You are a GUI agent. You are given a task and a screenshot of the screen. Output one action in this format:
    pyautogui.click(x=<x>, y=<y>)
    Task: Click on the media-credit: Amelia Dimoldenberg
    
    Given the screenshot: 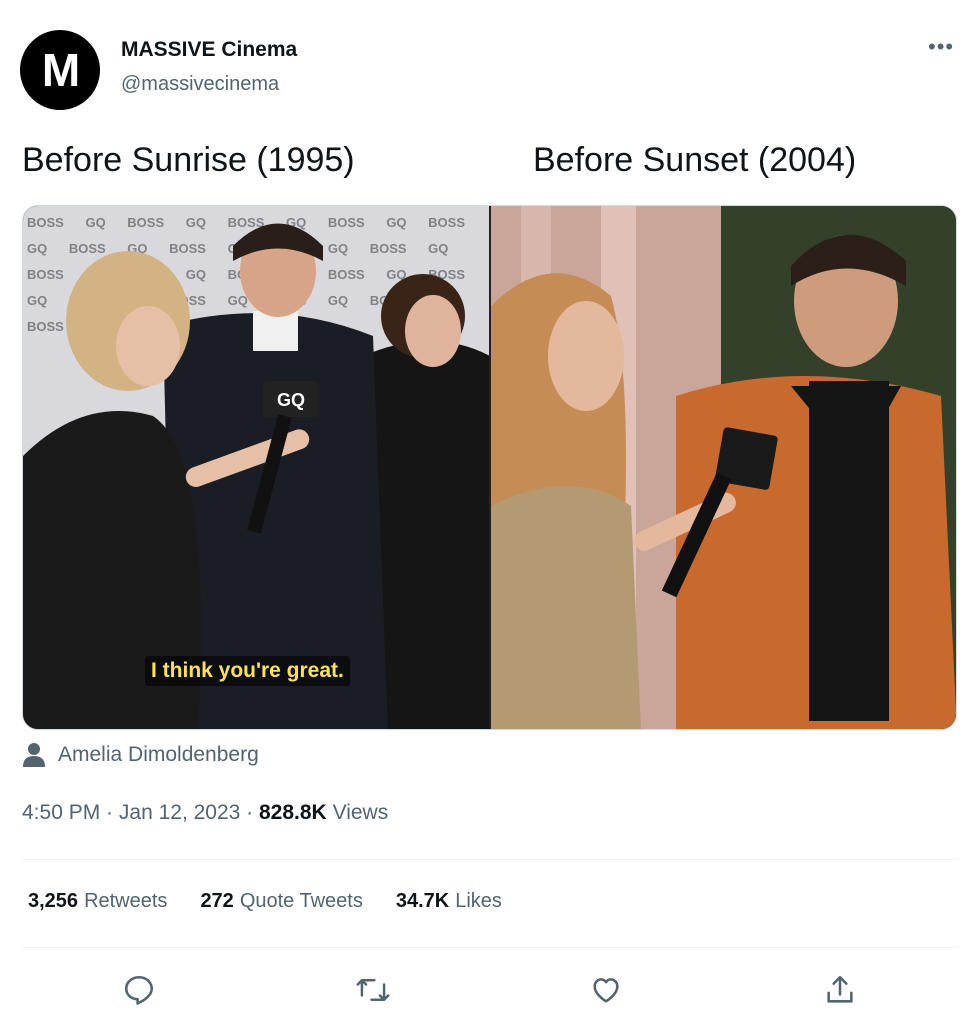 What is the action you would take?
    pyautogui.click(x=140, y=755)
    